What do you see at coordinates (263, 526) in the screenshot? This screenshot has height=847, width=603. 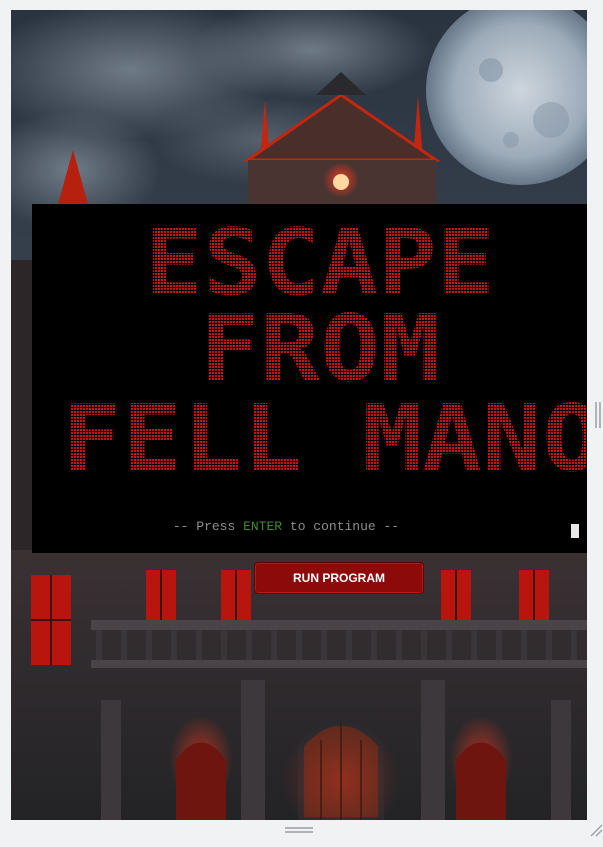 I see `prompt-enter-key: ENTER` at bounding box center [263, 526].